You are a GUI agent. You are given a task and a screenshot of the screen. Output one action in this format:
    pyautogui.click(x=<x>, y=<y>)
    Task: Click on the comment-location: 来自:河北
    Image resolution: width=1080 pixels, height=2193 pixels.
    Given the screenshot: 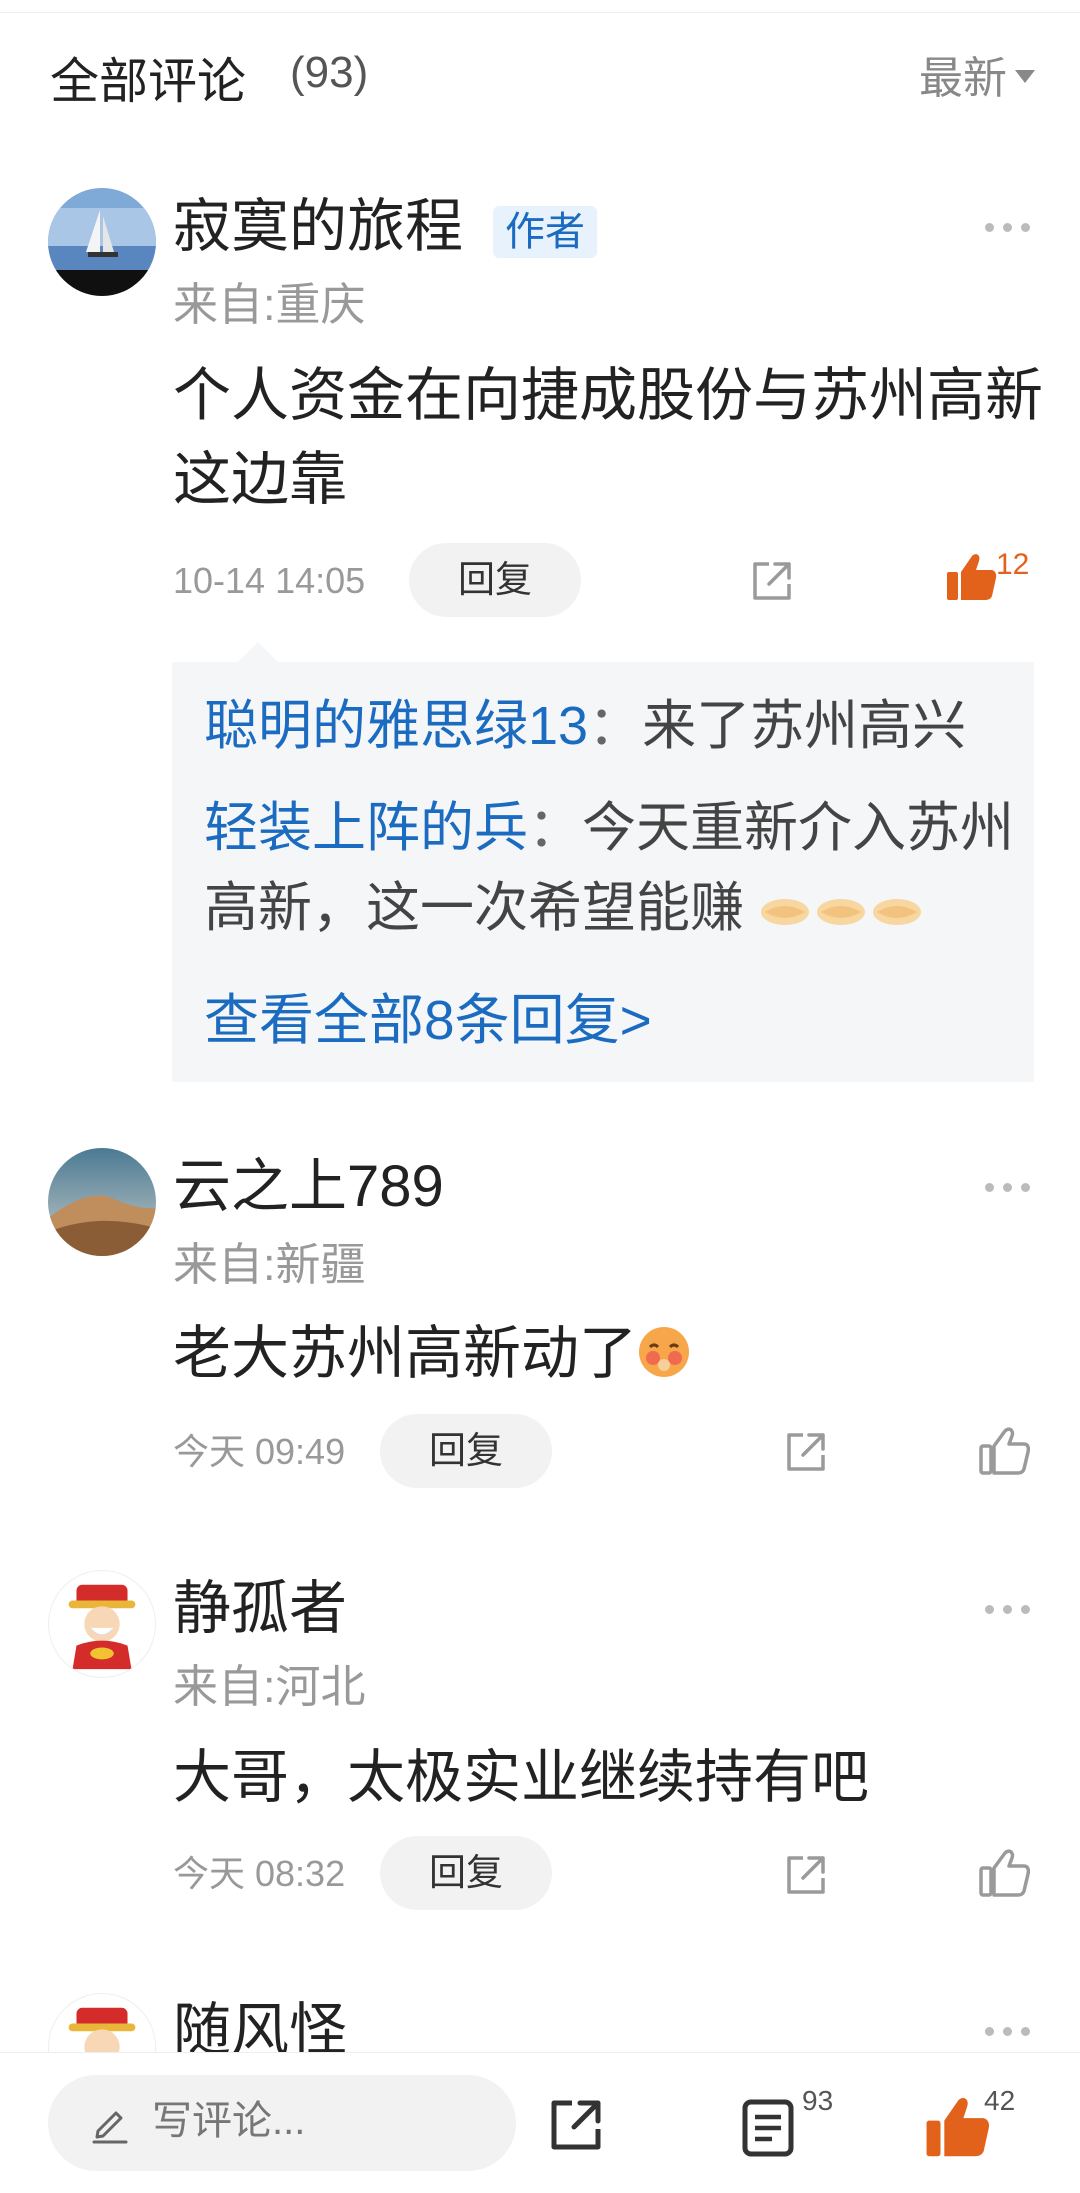 What is the action you would take?
    pyautogui.click(x=269, y=1686)
    